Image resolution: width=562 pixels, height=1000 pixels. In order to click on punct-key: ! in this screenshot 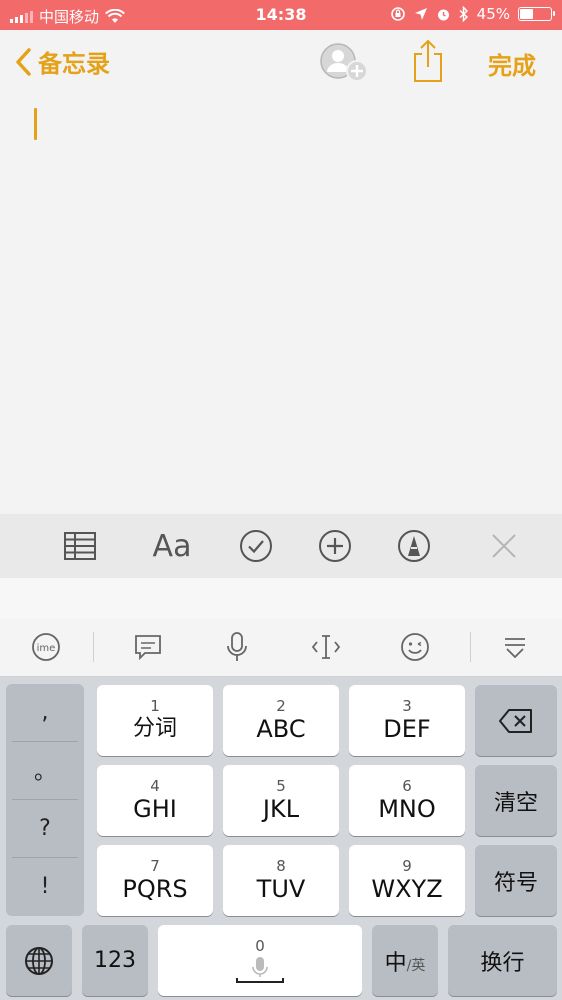, I will do `click(45, 886)`.